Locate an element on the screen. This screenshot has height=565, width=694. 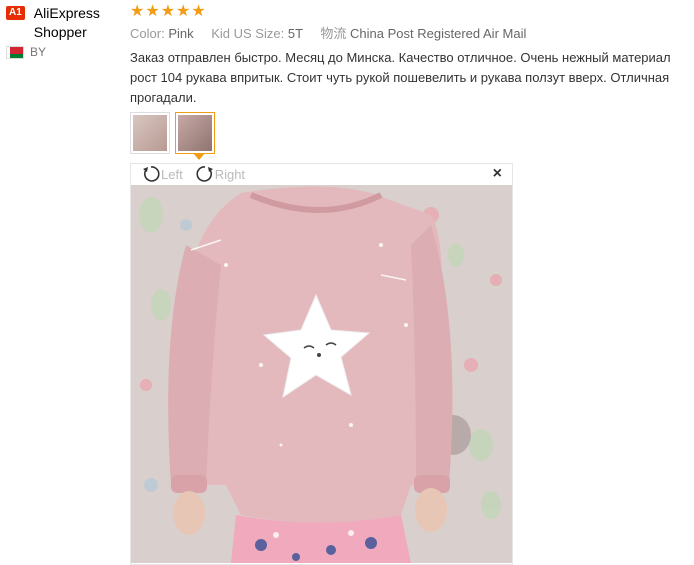
attr-size-value: 5T is located at coordinates (295, 33).